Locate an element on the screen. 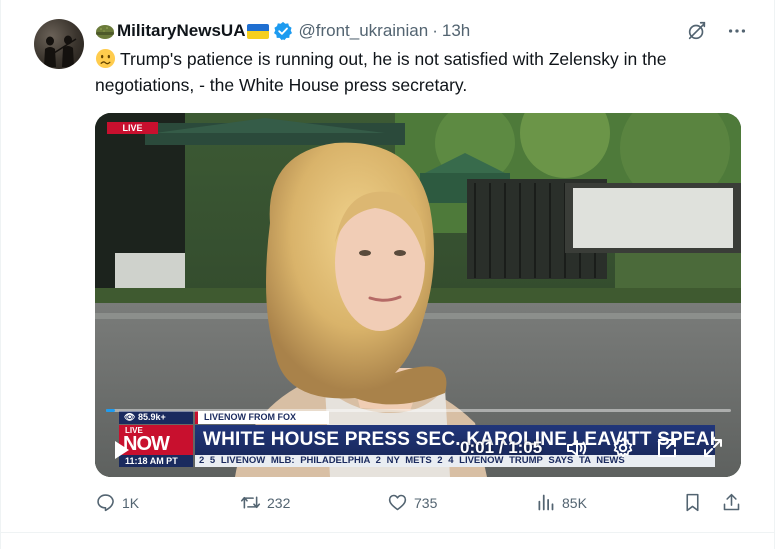 Image resolution: width=775 pixels, height=549 pixels. pip-icon is located at coordinates (667, 448).